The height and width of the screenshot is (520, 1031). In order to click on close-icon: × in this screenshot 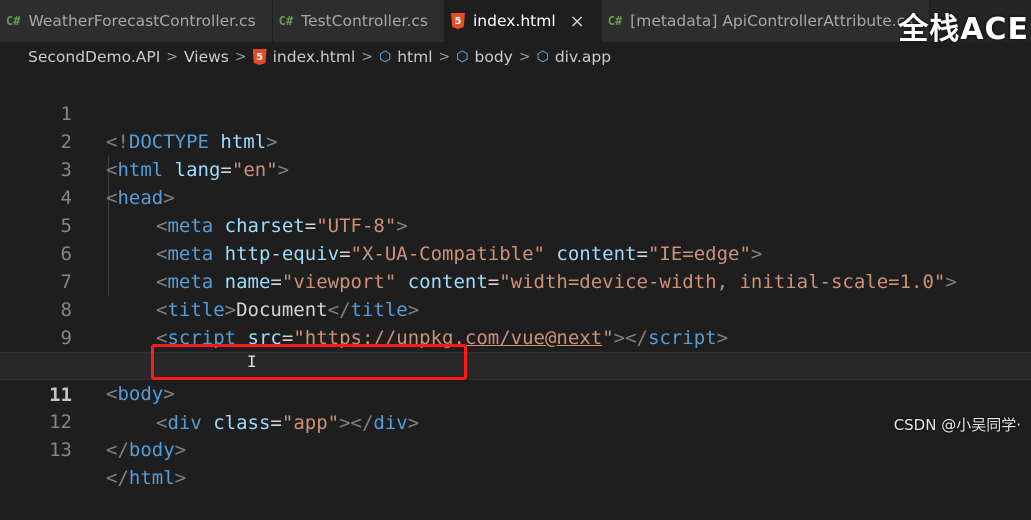, I will do `click(577, 21)`.